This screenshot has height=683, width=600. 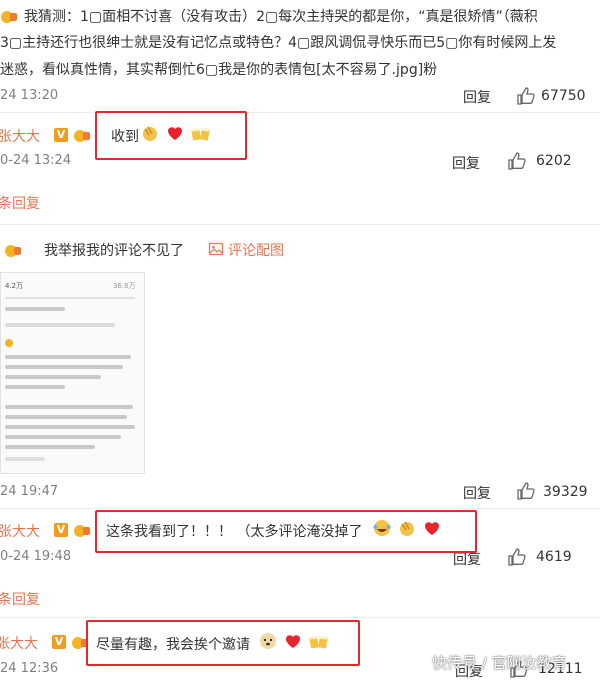 What do you see at coordinates (72, 373) in the screenshot?
I see `comment-image-thumbnail: 4.2万 36.6万` at bounding box center [72, 373].